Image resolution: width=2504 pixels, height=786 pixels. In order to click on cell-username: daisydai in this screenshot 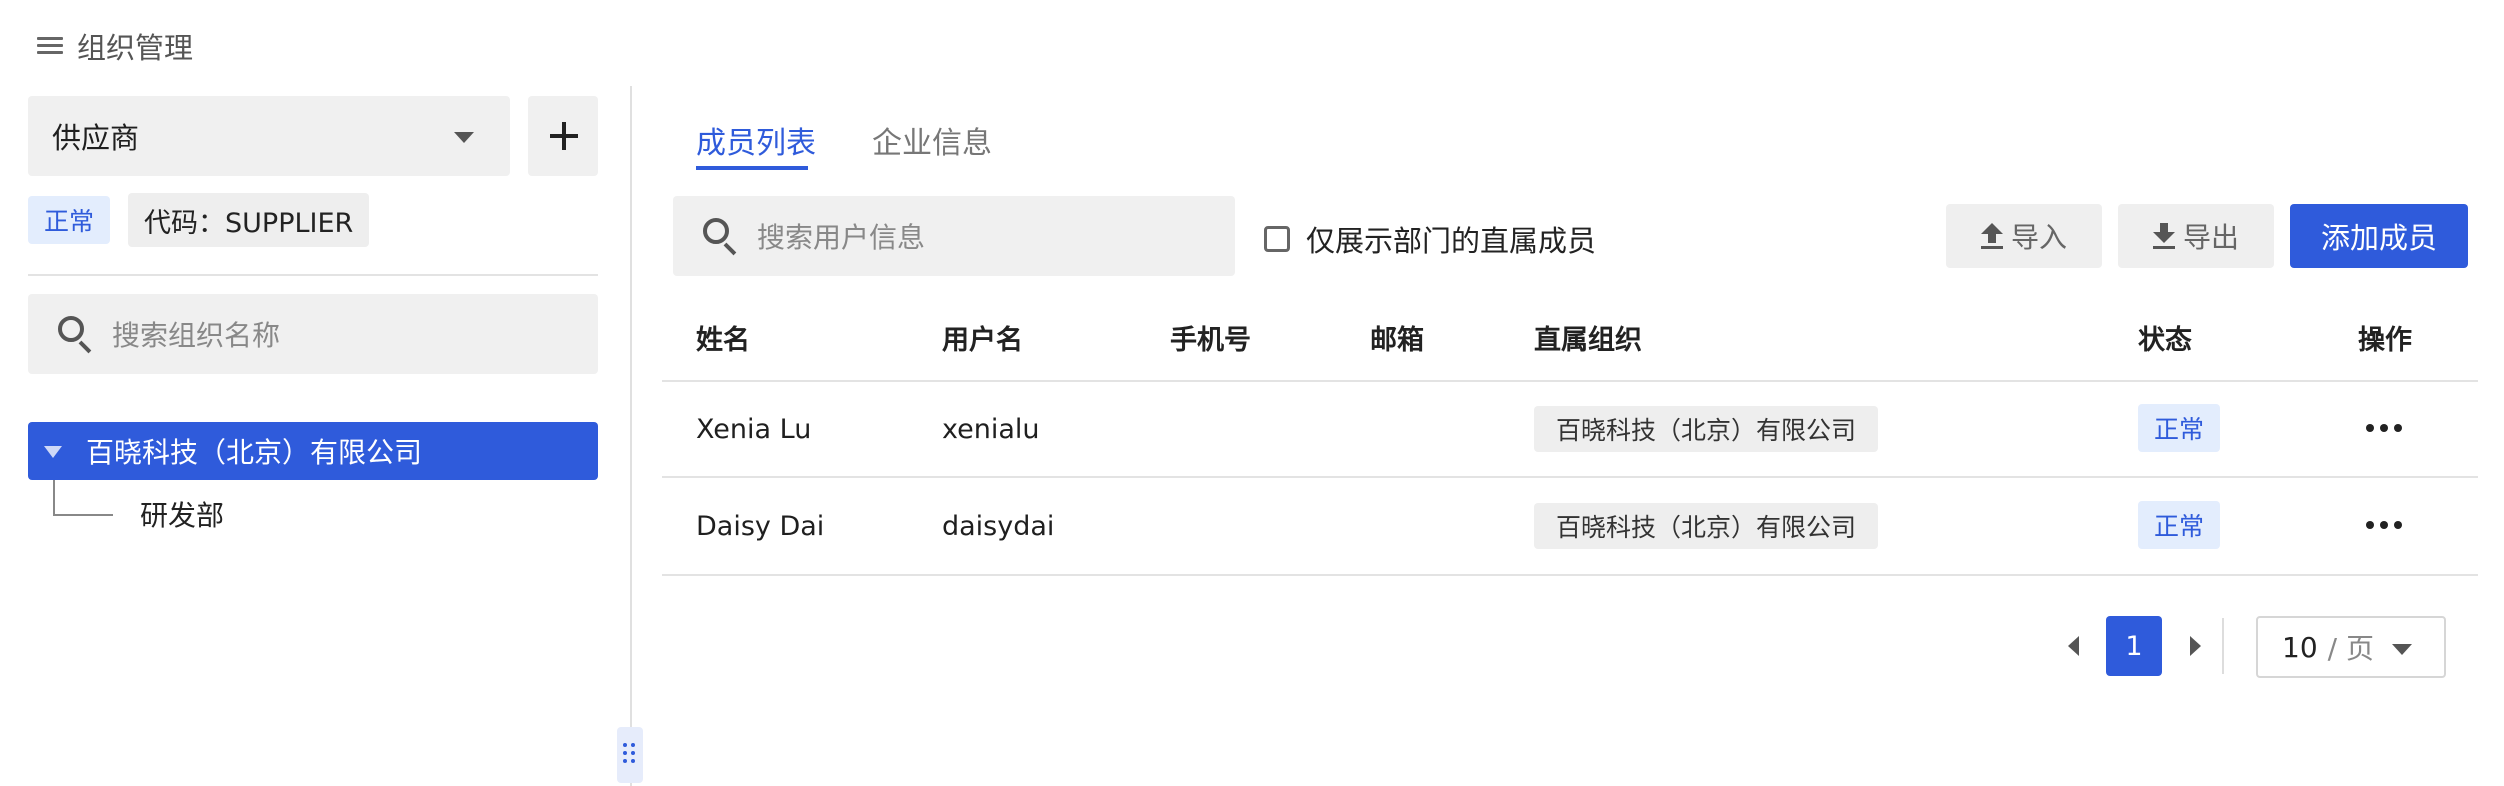, I will do `click(998, 526)`.